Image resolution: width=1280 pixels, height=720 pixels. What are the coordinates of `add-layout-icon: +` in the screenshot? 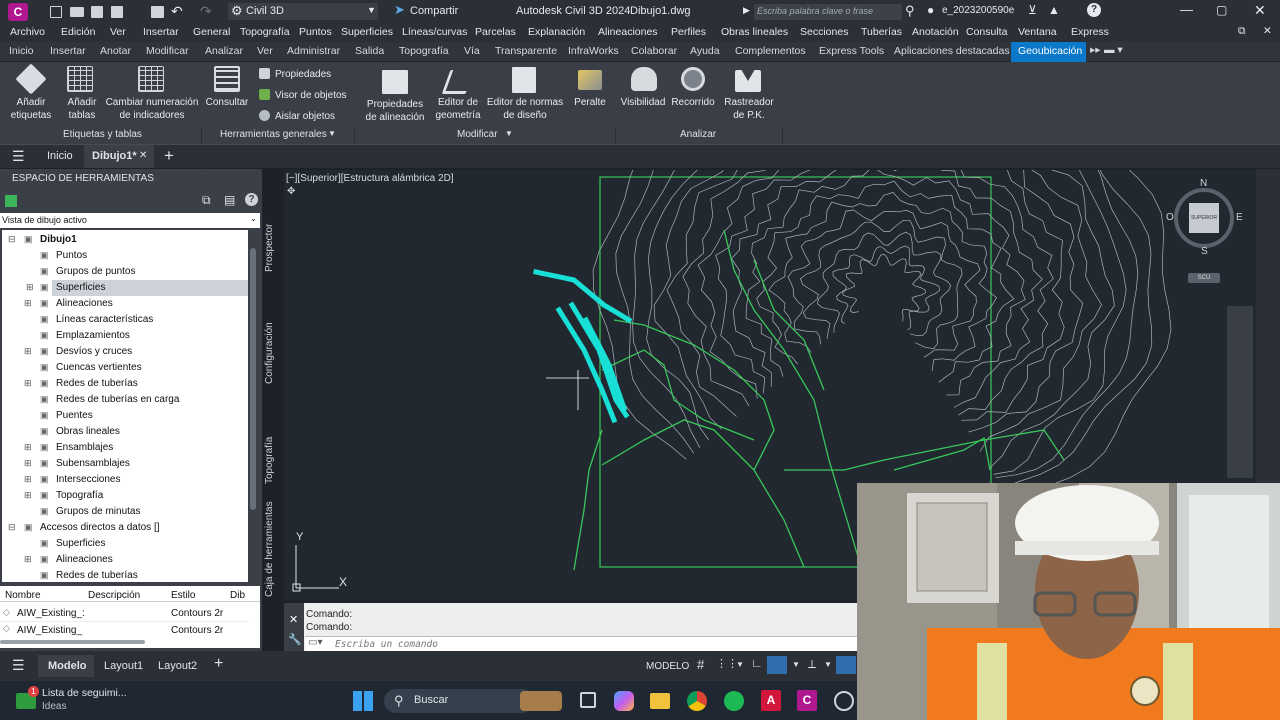 It's located at (218, 664).